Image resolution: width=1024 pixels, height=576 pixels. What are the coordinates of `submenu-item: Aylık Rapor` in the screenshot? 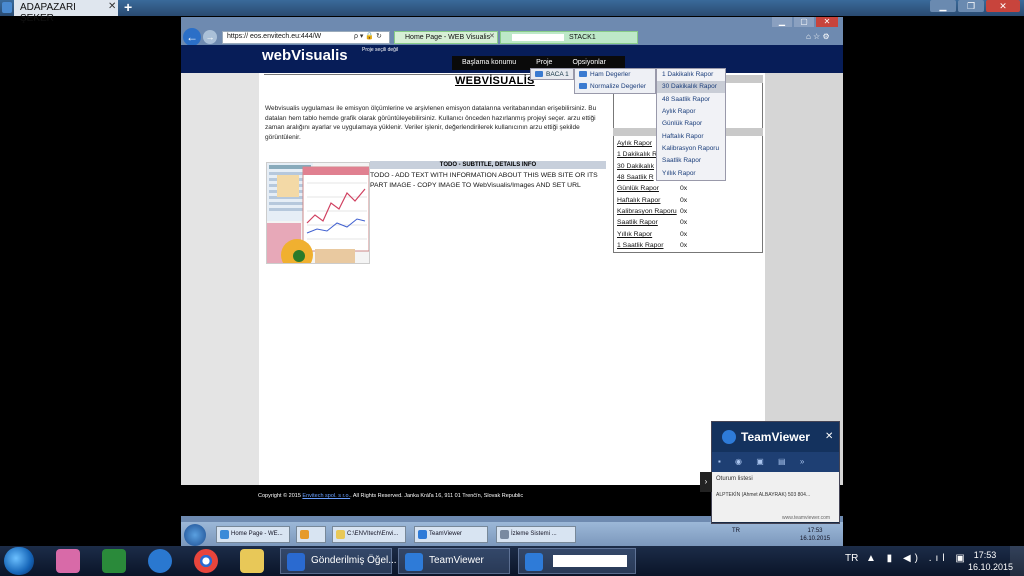 It's located at (691, 112).